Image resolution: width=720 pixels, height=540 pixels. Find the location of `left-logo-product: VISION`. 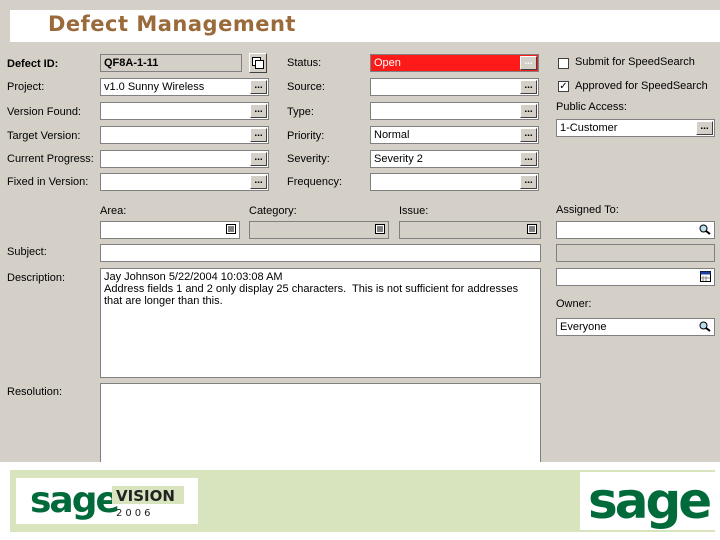

left-logo-product: VISION is located at coordinates (145, 496).